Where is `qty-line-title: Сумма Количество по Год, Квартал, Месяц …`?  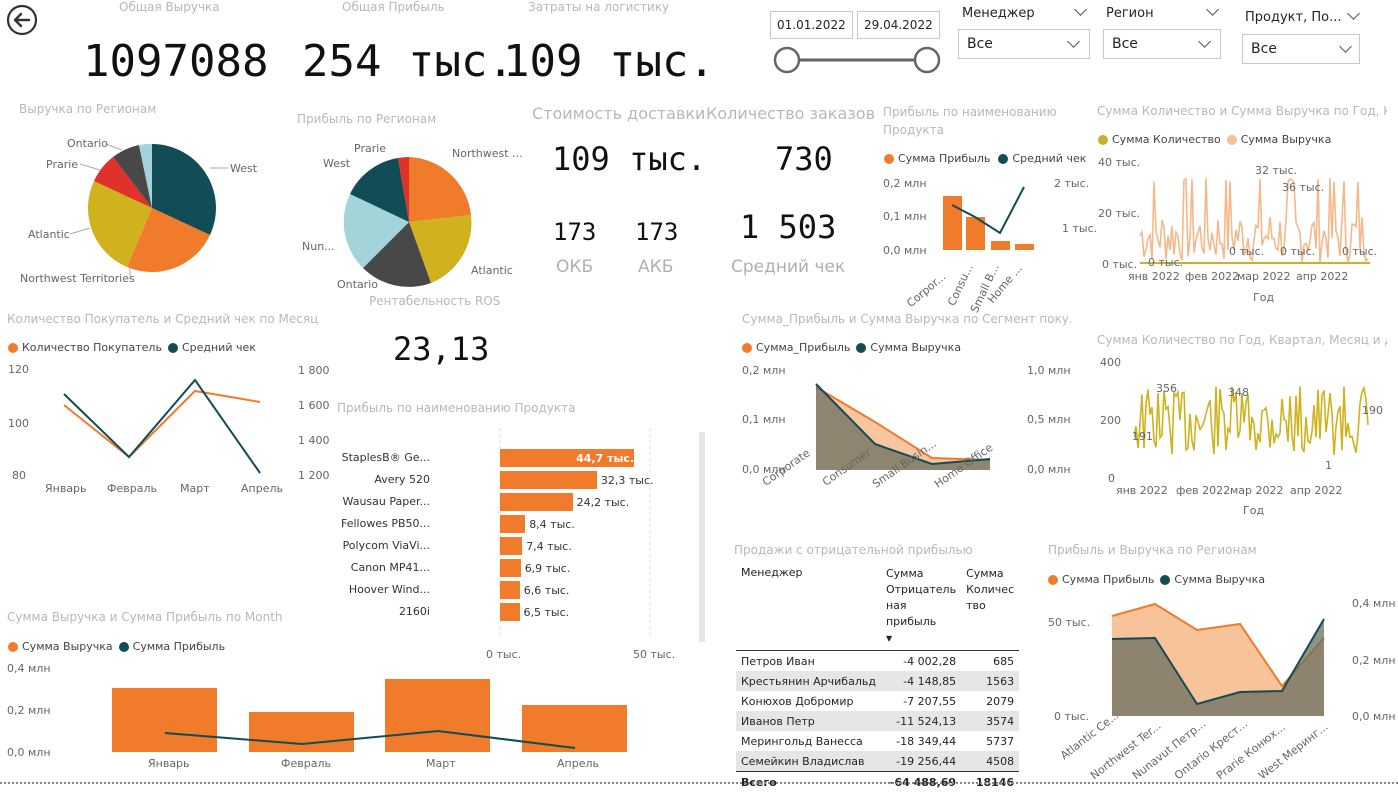
qty-line-title: Сумма Количество по Год, Квартал, Месяц … is located at coordinates (1242, 340).